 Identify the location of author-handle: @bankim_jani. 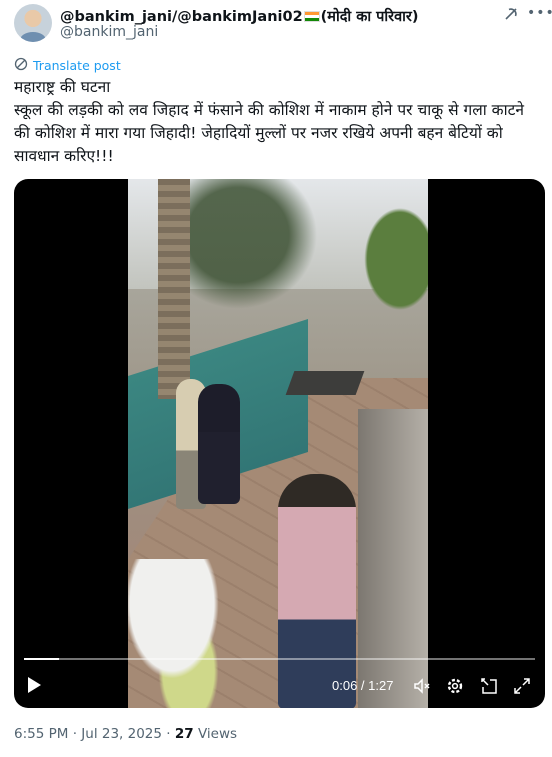
(109, 32).